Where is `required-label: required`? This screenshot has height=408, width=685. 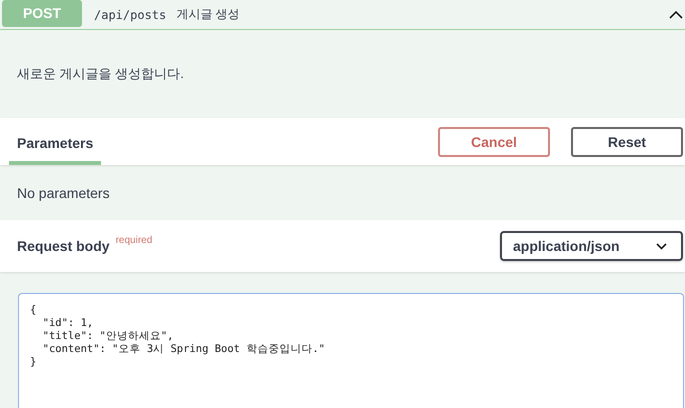 required-label: required is located at coordinates (134, 240).